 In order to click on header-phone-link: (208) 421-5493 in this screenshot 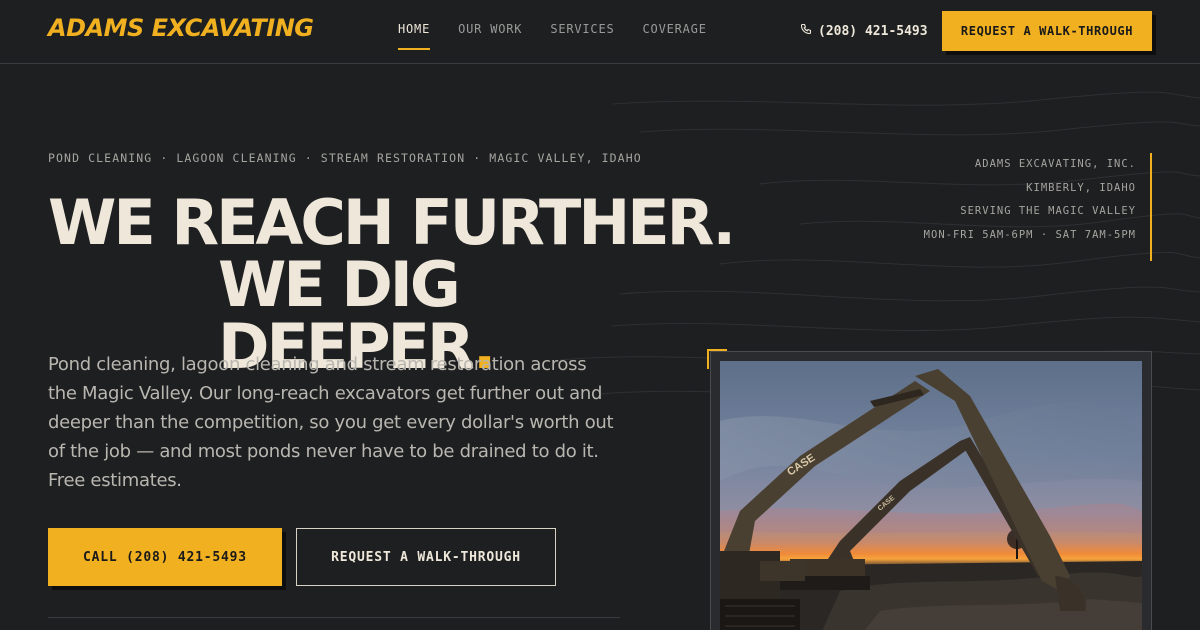, I will do `click(864, 31)`.